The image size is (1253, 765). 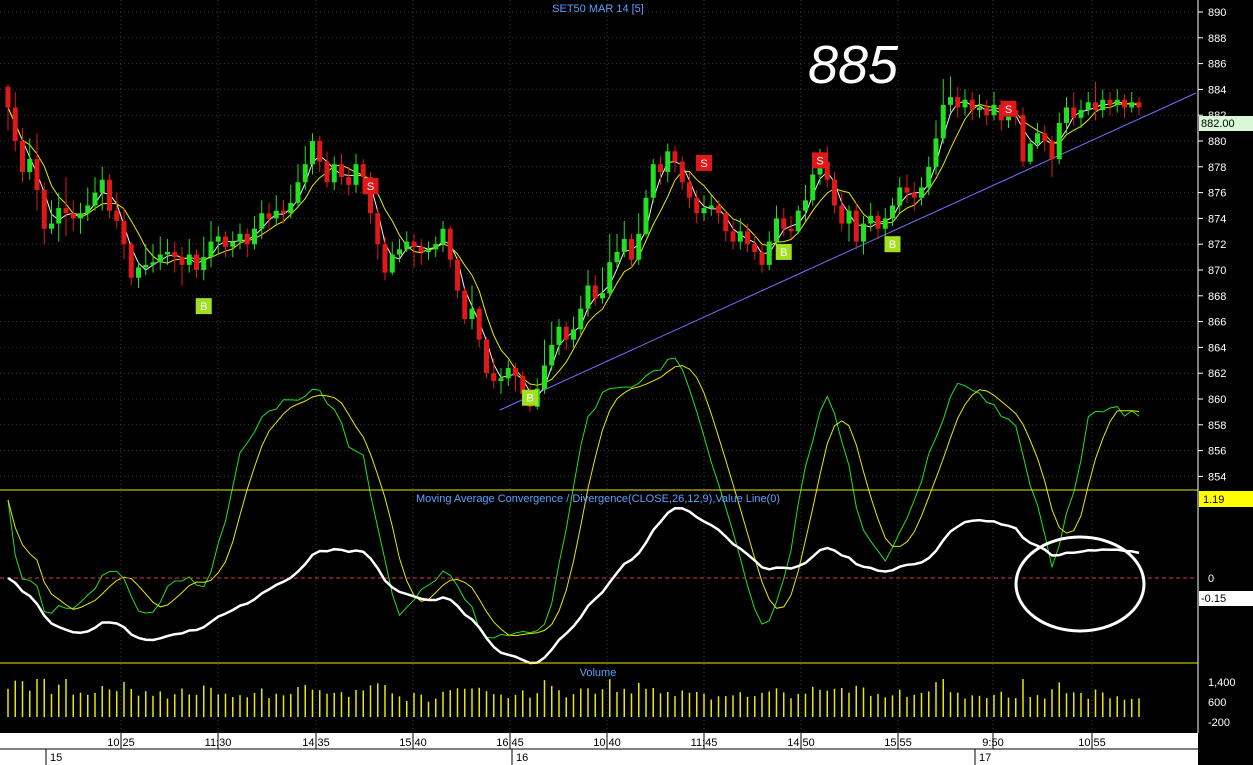 What do you see at coordinates (1226, 123) in the screenshot?
I see `last-price-label: 882.00` at bounding box center [1226, 123].